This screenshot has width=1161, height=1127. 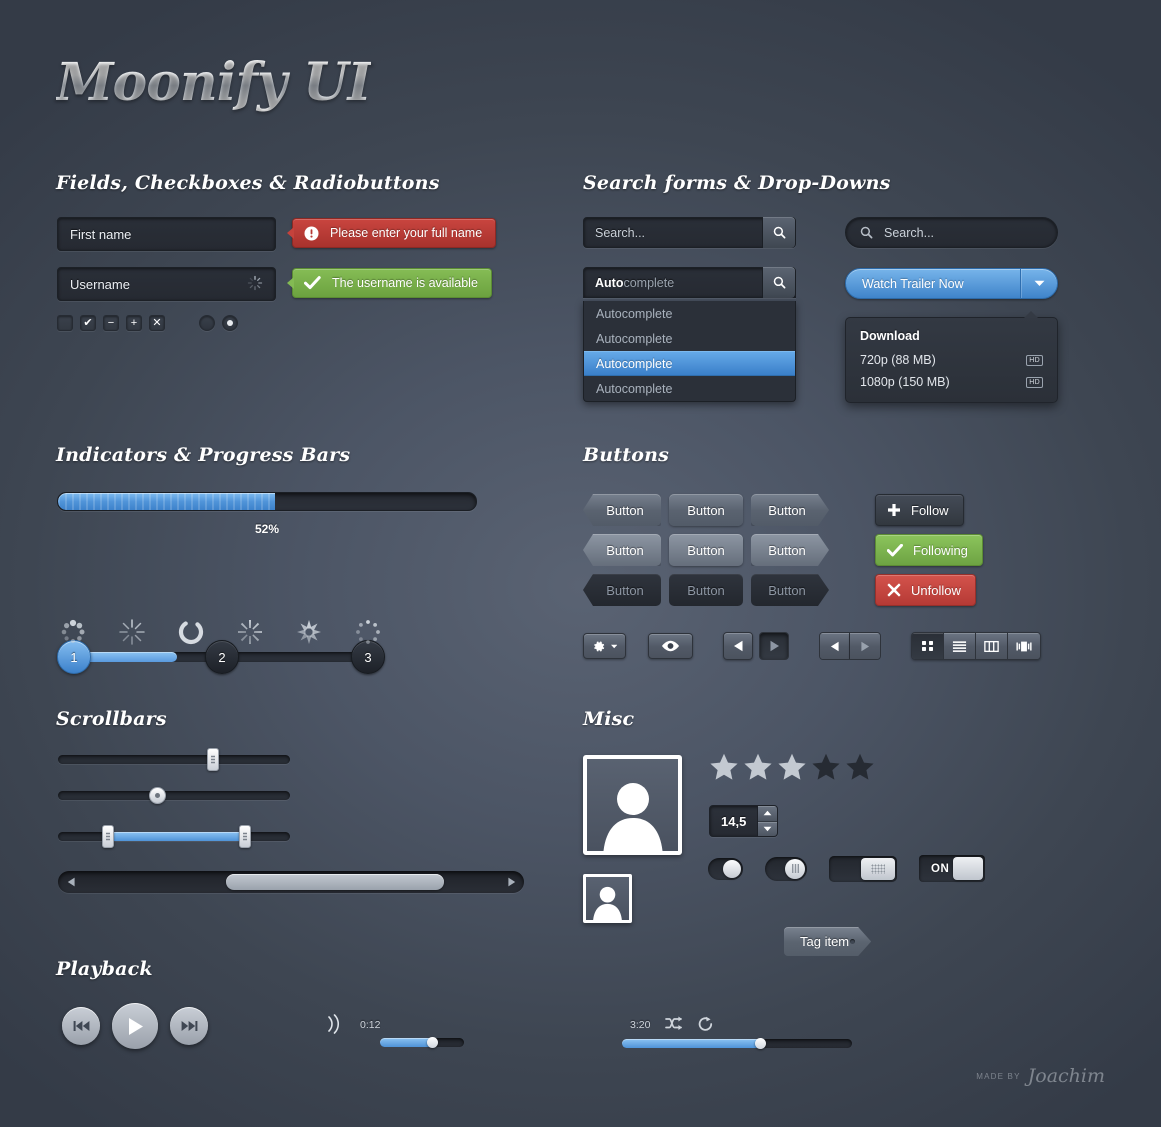 I want to click on horizontal-scrollbar, so click(x=291, y=882).